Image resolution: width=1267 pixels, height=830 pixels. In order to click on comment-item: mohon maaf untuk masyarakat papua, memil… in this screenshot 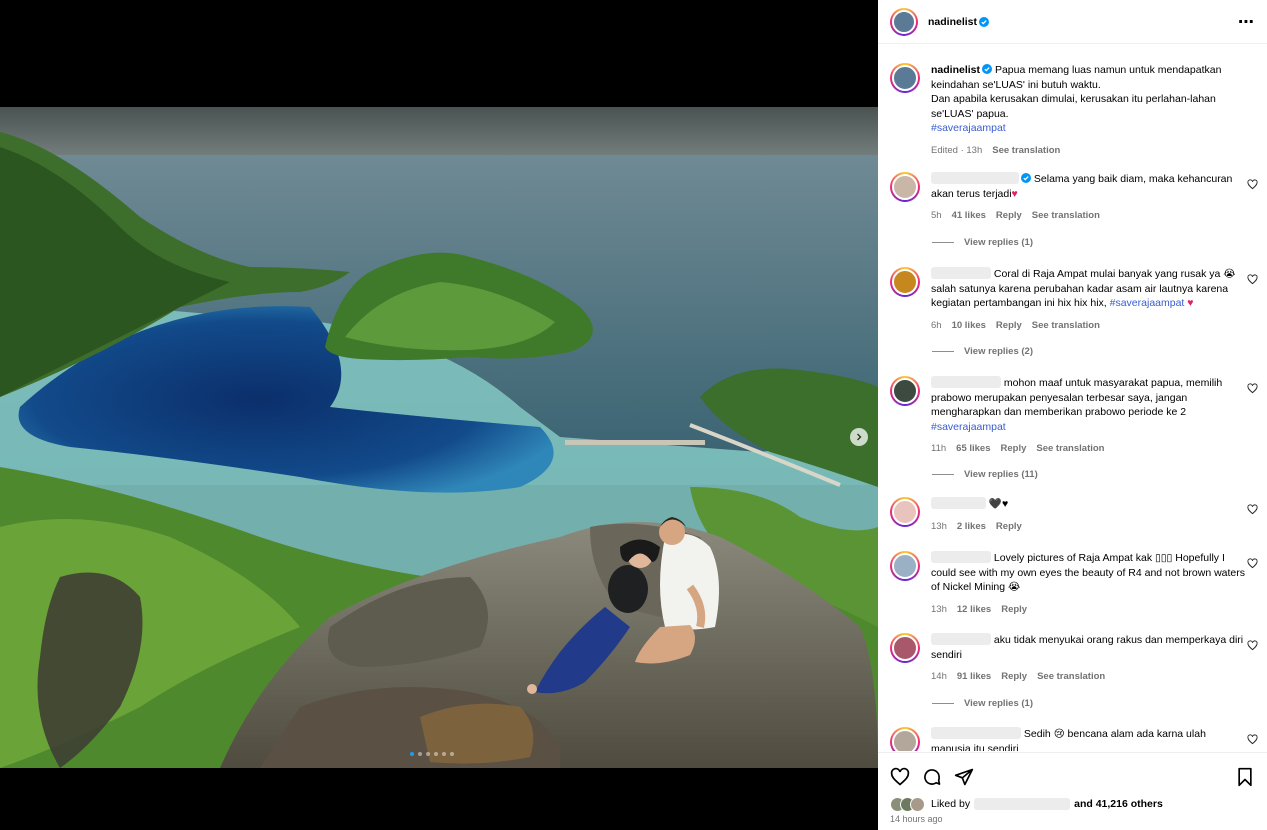, I will do `click(1076, 416)`.